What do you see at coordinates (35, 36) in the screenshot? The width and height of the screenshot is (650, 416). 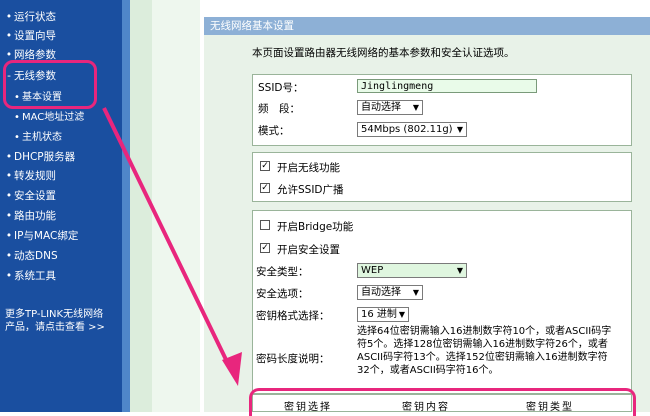 I see `sidebar-item-label: 设置向导` at bounding box center [35, 36].